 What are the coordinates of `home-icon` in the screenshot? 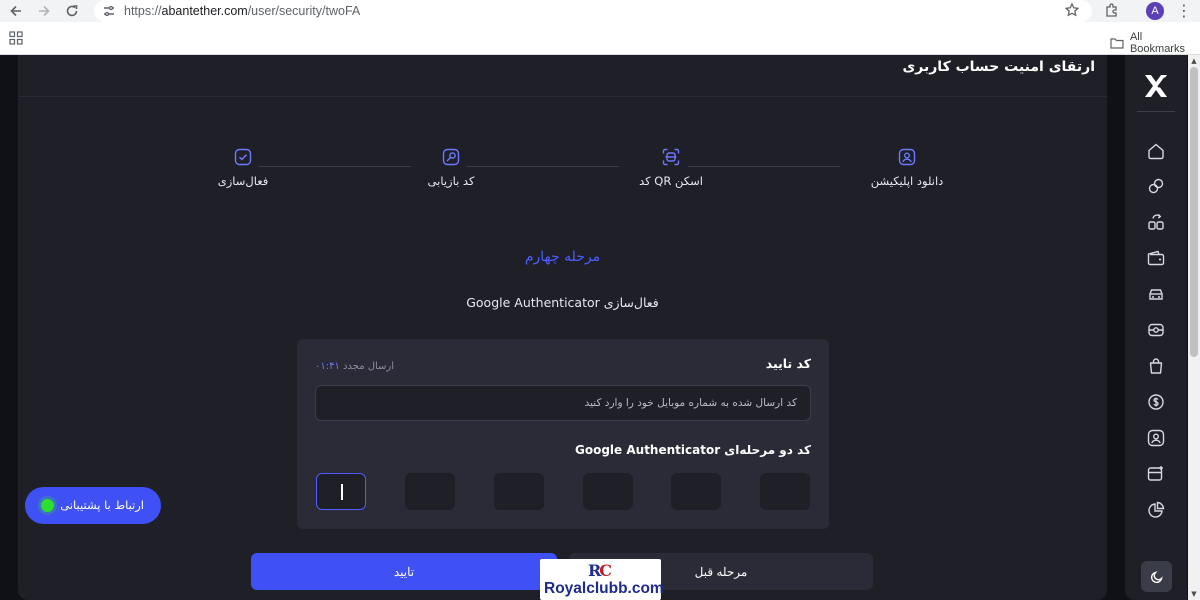 It's located at (1156, 151).